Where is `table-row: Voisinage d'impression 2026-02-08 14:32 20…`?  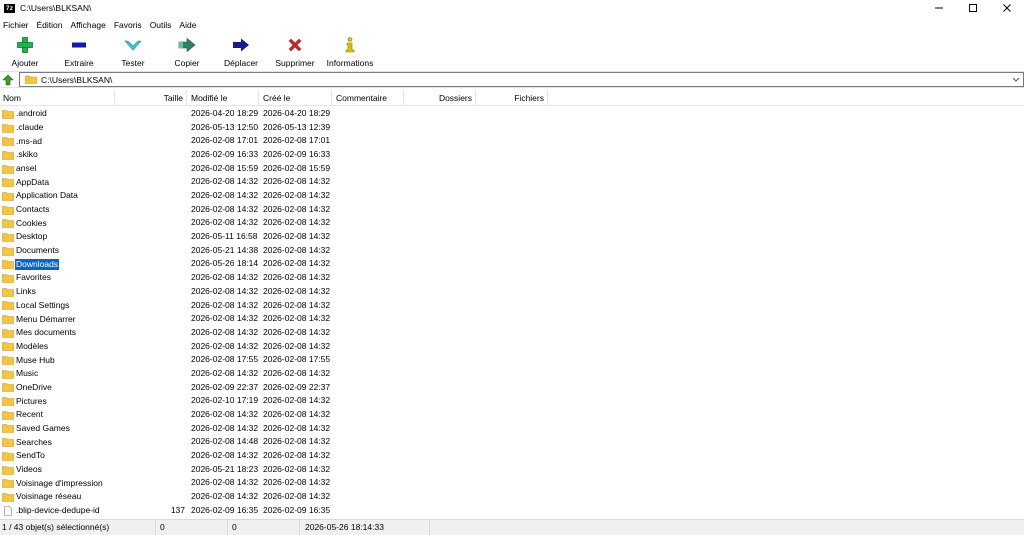
table-row: Voisinage d'impression 2026-02-08 14:32 20… is located at coordinates (512, 483).